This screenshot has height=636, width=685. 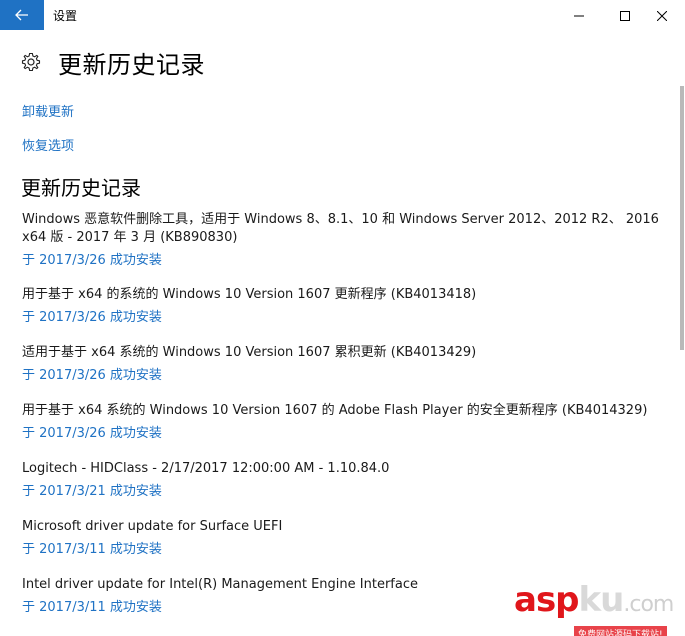 I want to click on minimize-button, so click(x=579, y=15).